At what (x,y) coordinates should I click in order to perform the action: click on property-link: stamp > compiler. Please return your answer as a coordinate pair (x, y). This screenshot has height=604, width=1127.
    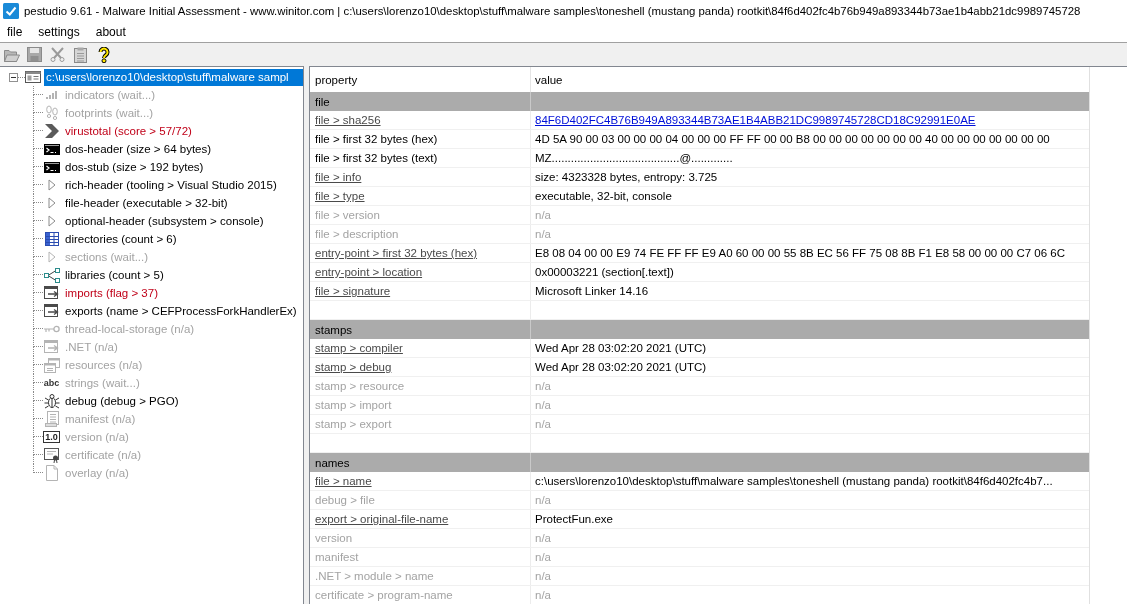
    Looking at the image, I should click on (359, 348).